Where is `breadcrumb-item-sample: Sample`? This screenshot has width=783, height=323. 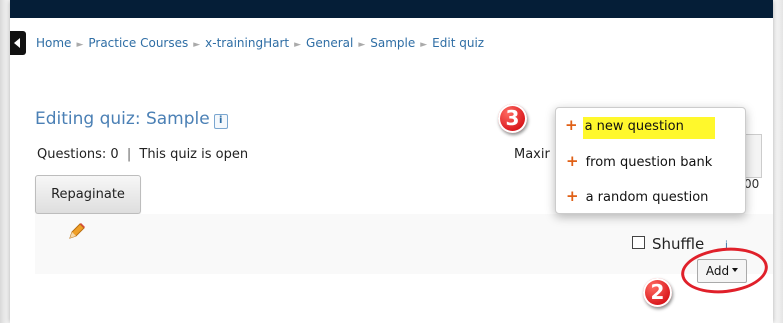 breadcrumb-item-sample: Sample is located at coordinates (392, 43).